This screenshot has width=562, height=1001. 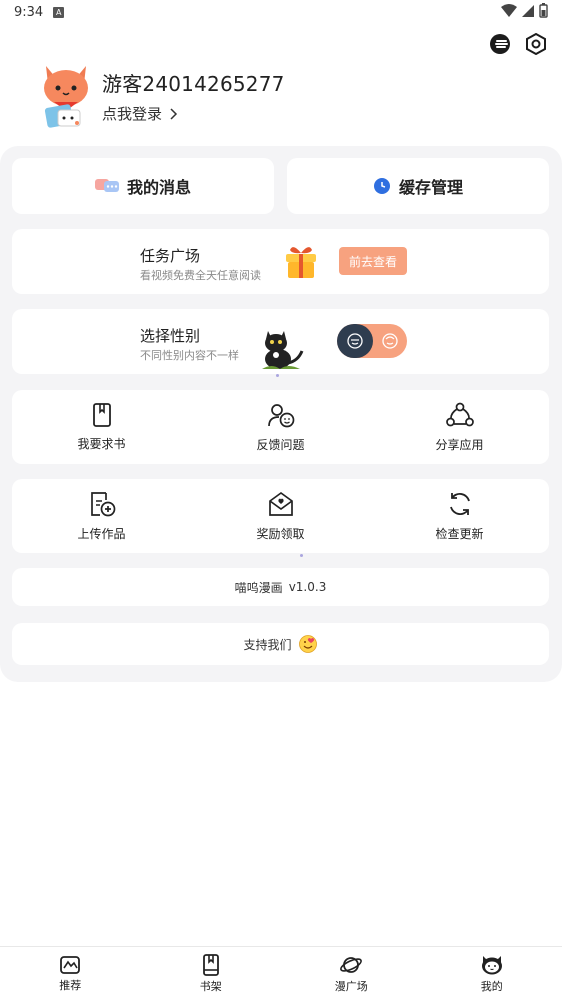 What do you see at coordinates (210, 965) in the screenshot?
I see `bookshelf-icon` at bounding box center [210, 965].